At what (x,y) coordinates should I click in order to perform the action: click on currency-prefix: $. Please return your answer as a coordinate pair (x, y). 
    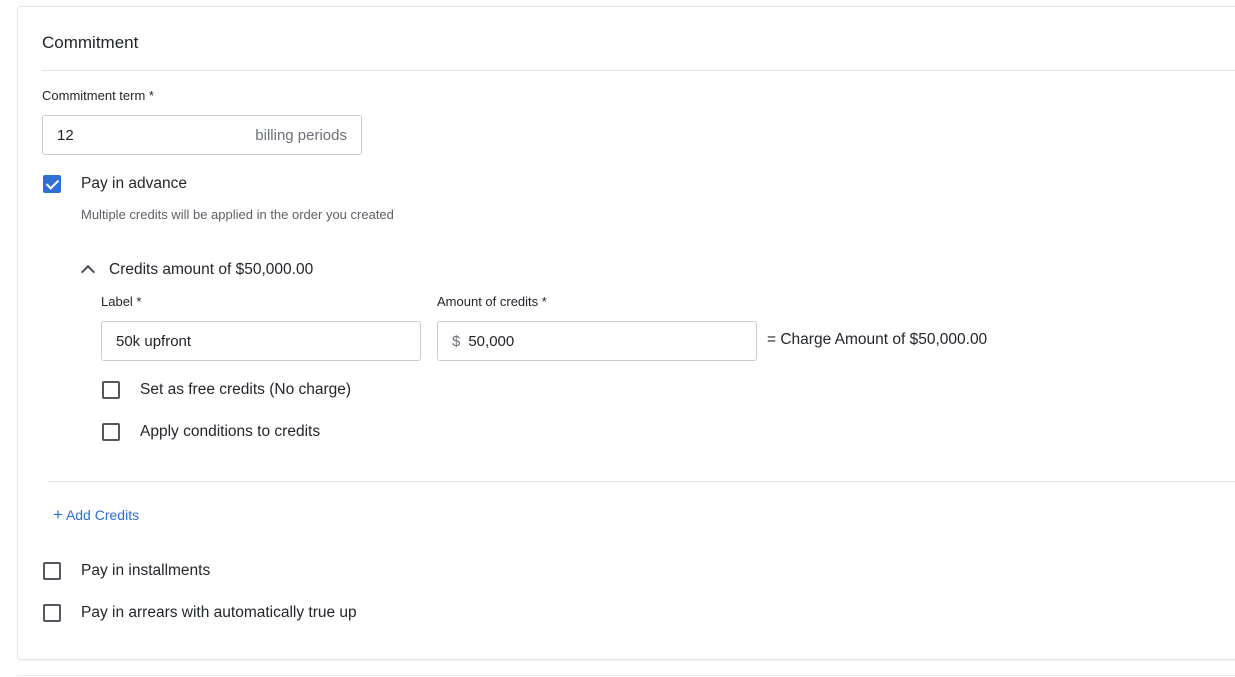
    Looking at the image, I should click on (456, 341).